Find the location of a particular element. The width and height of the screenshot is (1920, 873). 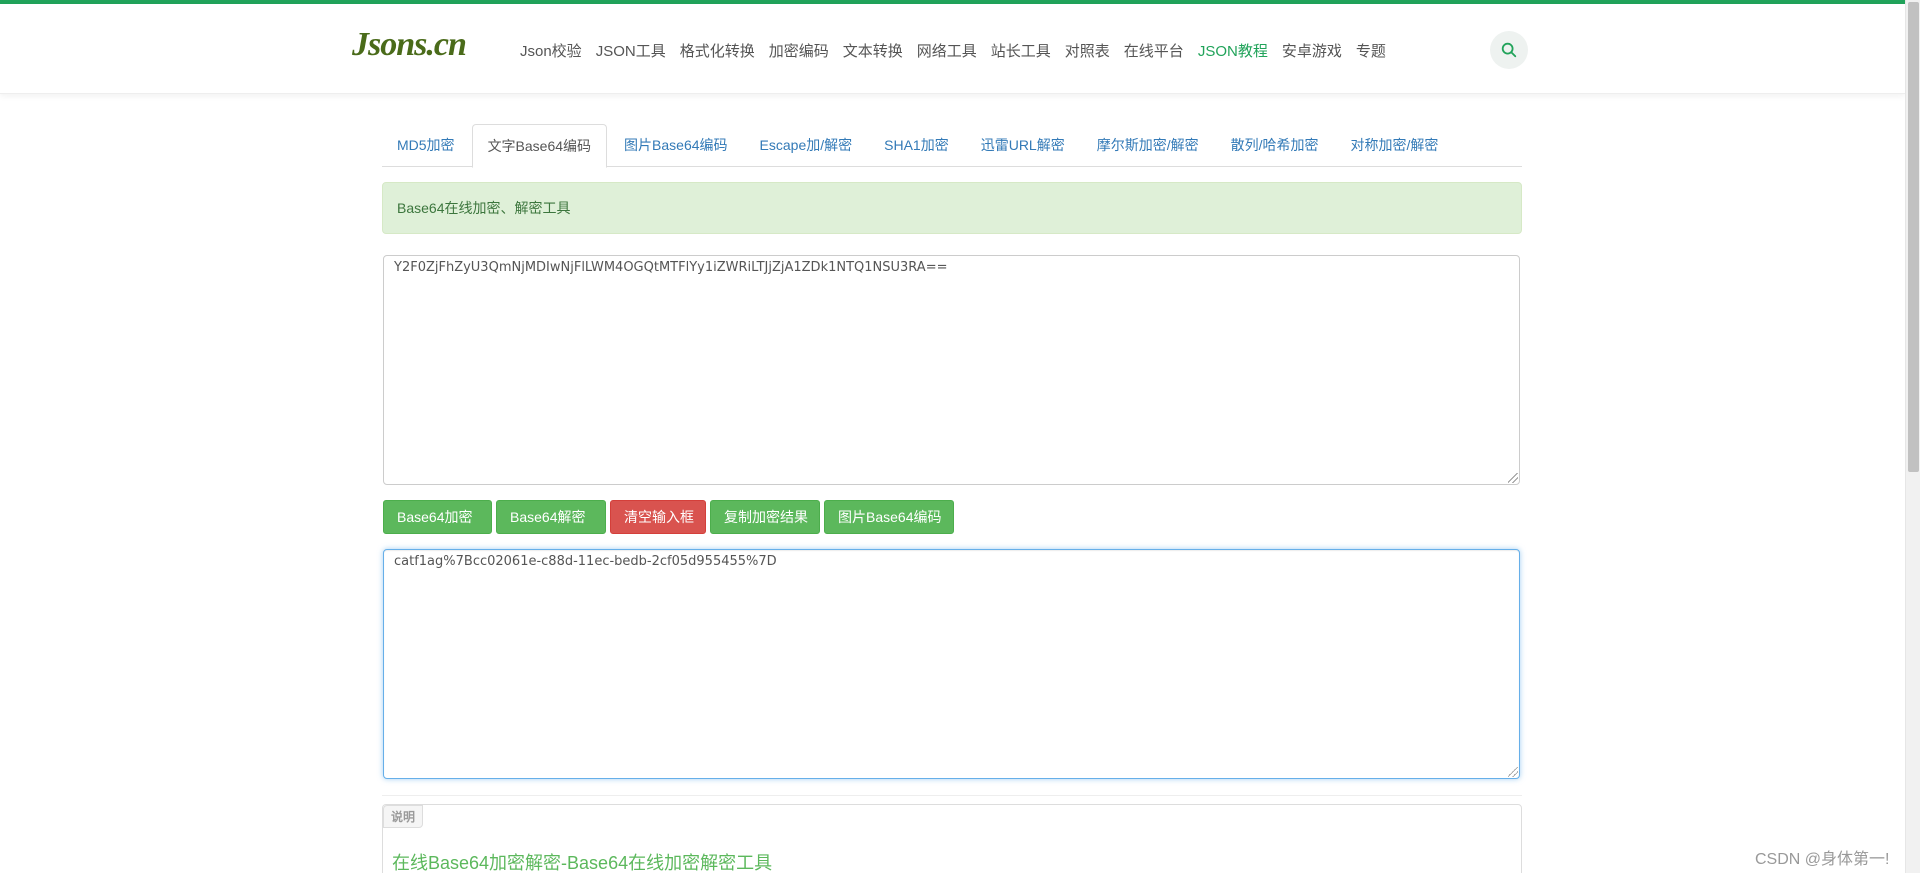

site-logo: Jsons.cn is located at coordinates (409, 45).